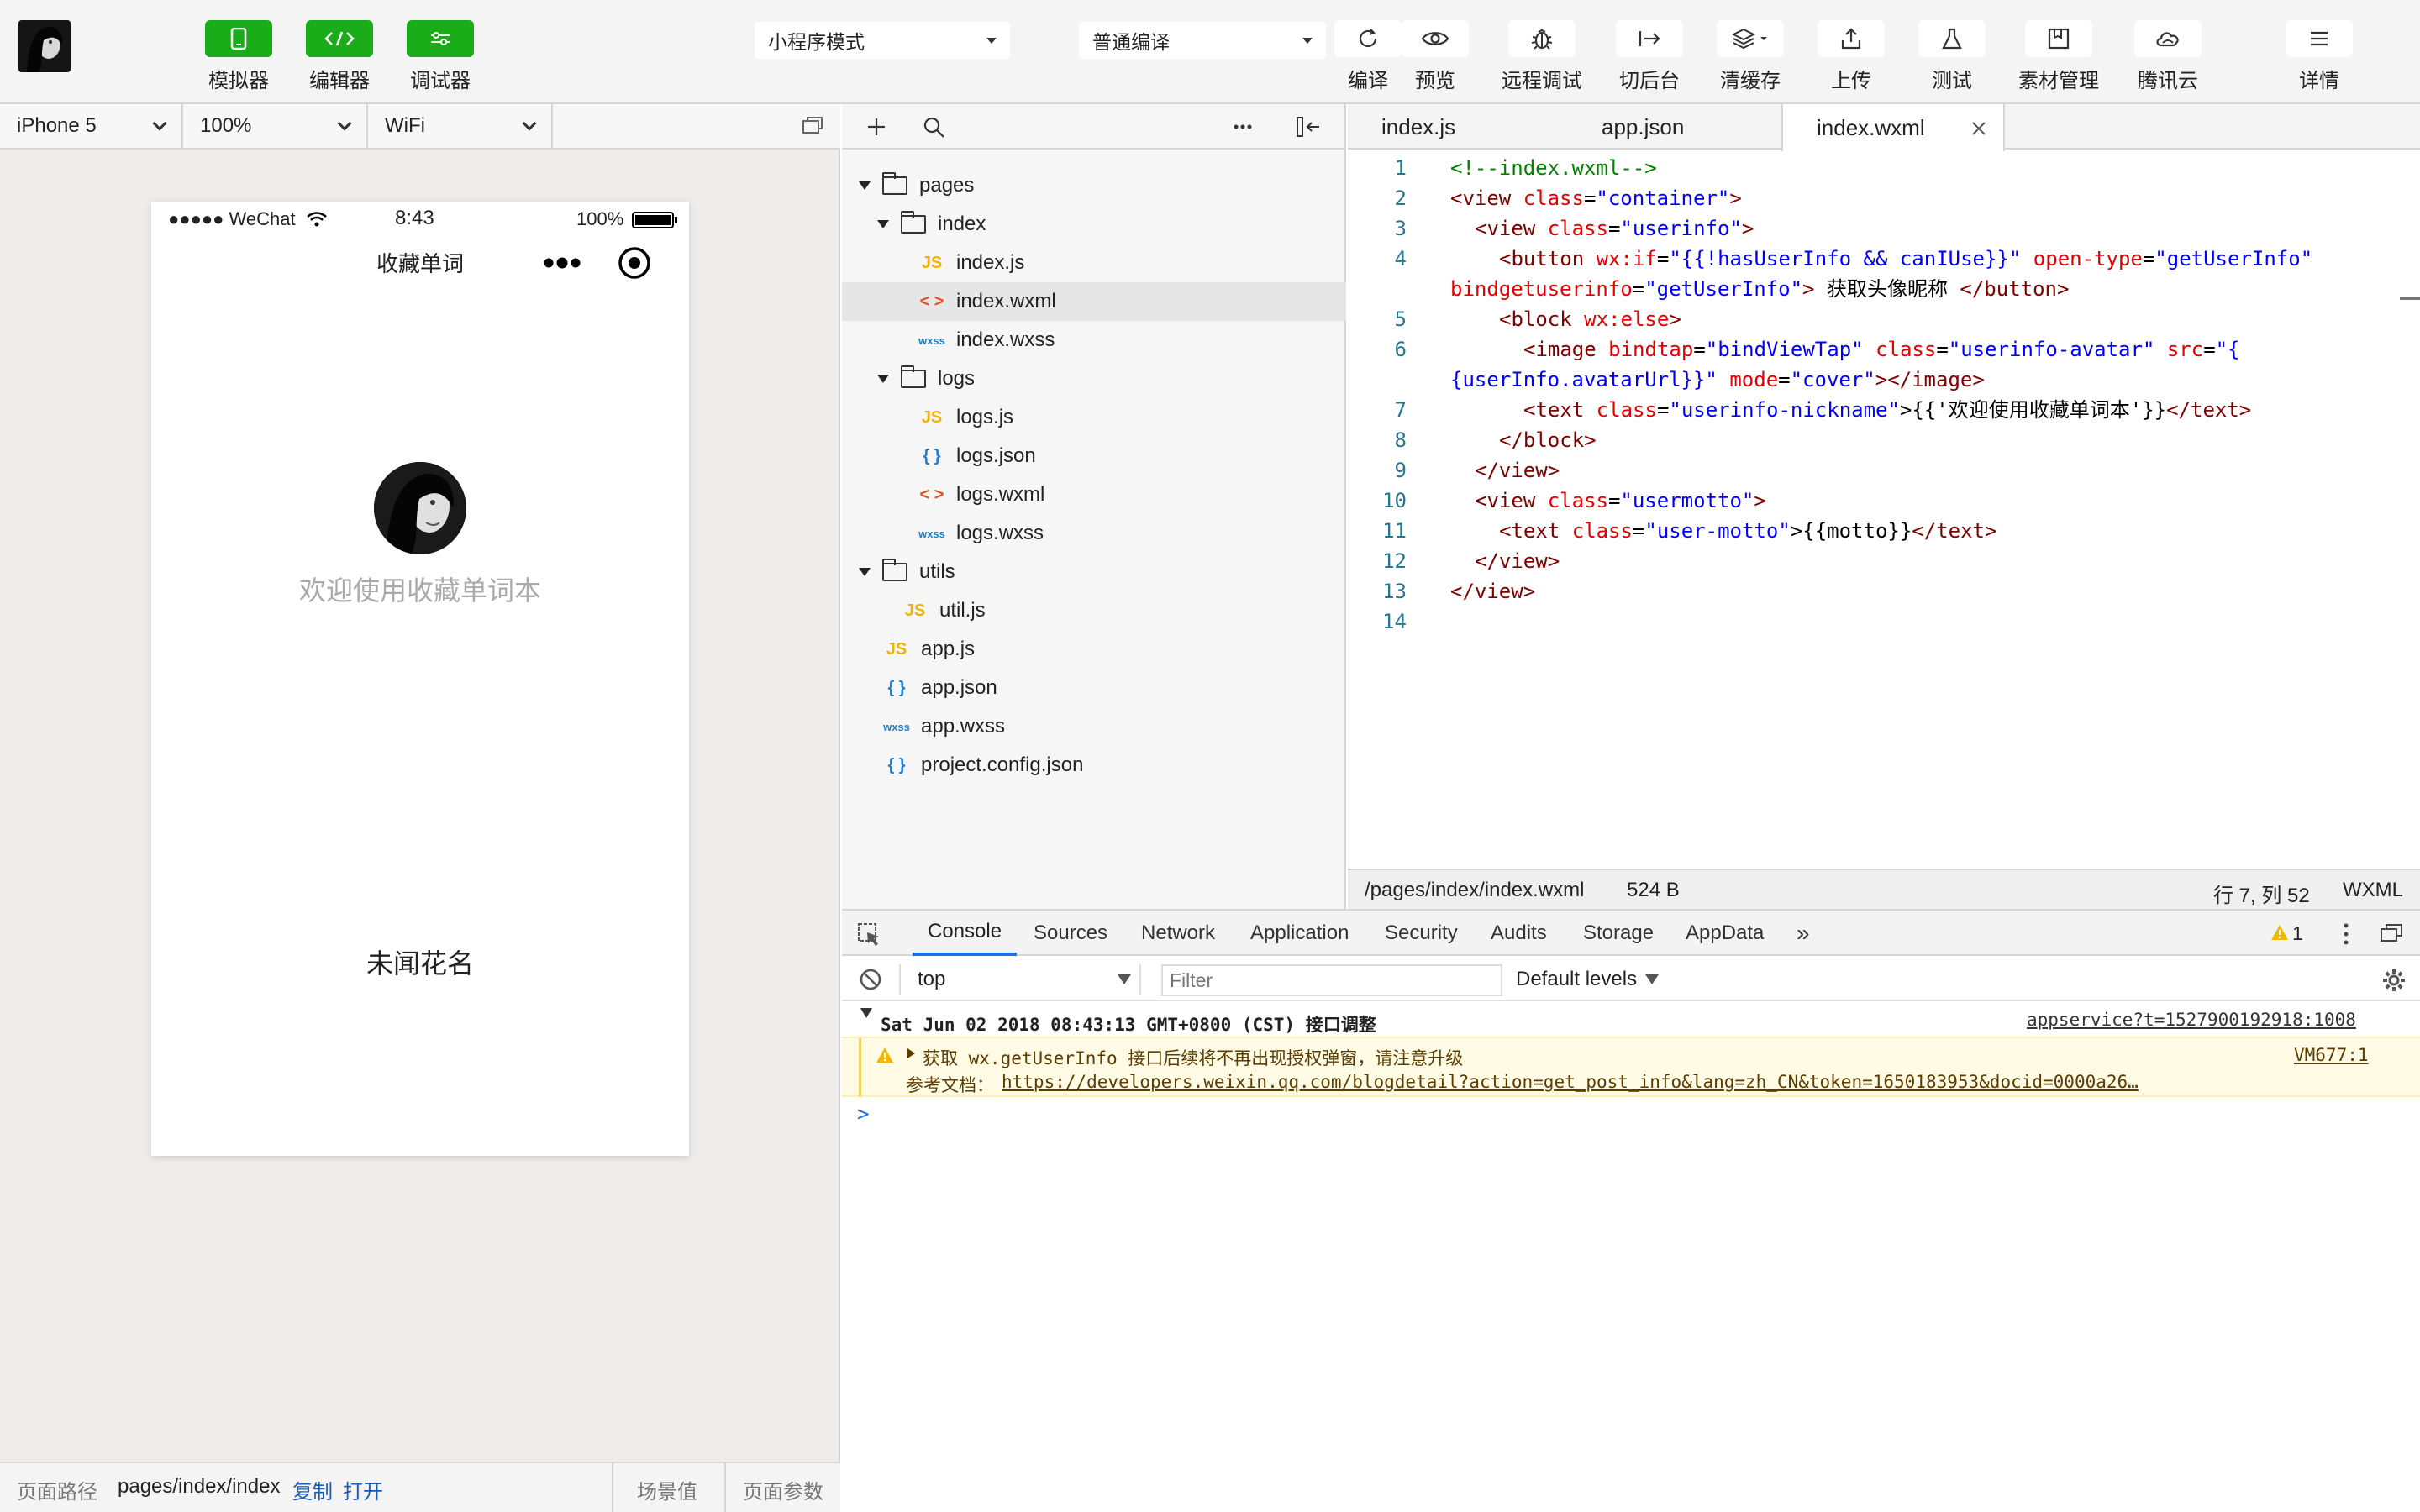 This screenshot has width=2420, height=1512. Describe the element at coordinates (1094, 494) in the screenshot. I see `tree-file-logs-wxml: < > logs.wxml` at that location.